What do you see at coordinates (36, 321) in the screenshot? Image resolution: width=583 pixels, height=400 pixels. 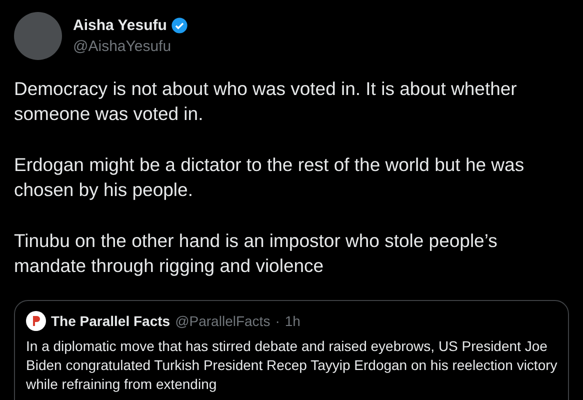 I see `logo-icon` at bounding box center [36, 321].